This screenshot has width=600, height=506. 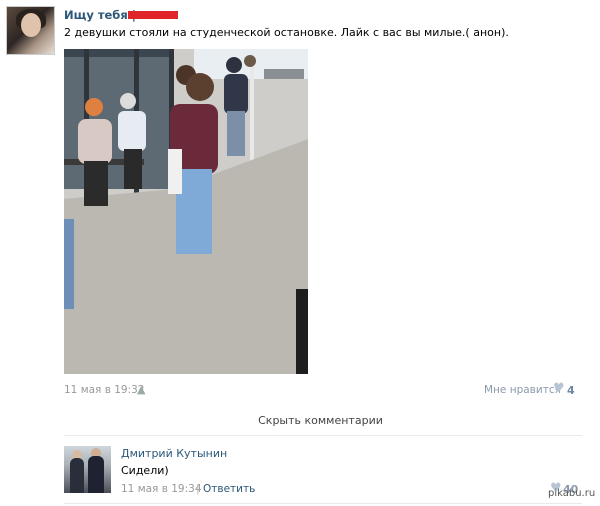 What do you see at coordinates (174, 453) in the screenshot?
I see `comment-author-link: Дмитрий Кутынин` at bounding box center [174, 453].